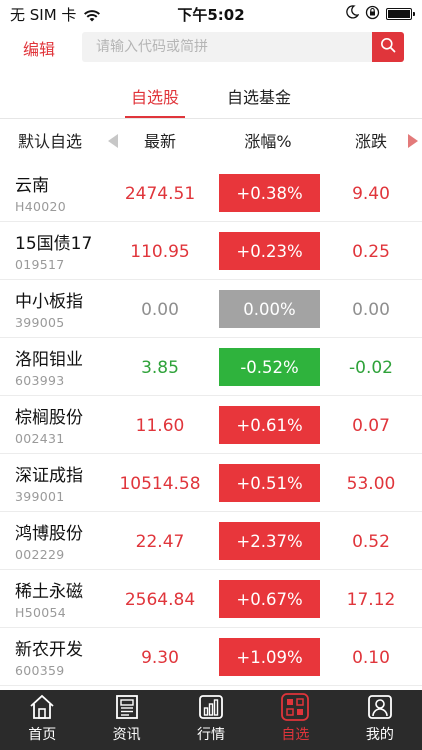  Describe the element at coordinates (211, 98) in the screenshot. I see `watchlist-tabs: 自选股 自选基金` at that location.